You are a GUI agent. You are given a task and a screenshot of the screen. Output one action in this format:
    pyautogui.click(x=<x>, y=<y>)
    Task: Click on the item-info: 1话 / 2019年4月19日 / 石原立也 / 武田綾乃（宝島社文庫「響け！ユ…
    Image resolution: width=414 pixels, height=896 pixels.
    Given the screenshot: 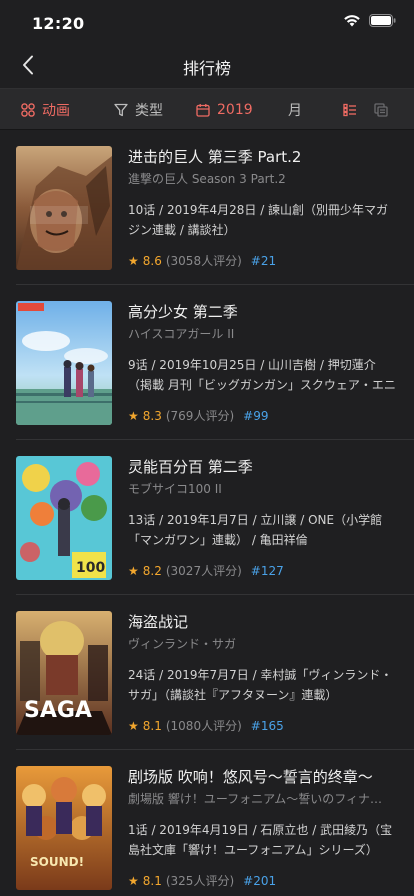 What is the action you would take?
    pyautogui.click(x=260, y=840)
    